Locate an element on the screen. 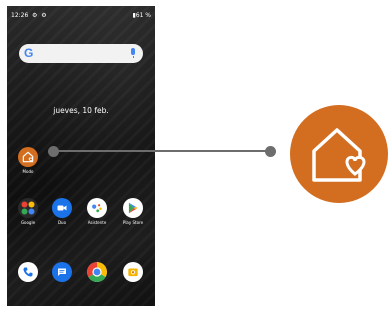  google-search-bar: G is located at coordinates (81, 53).